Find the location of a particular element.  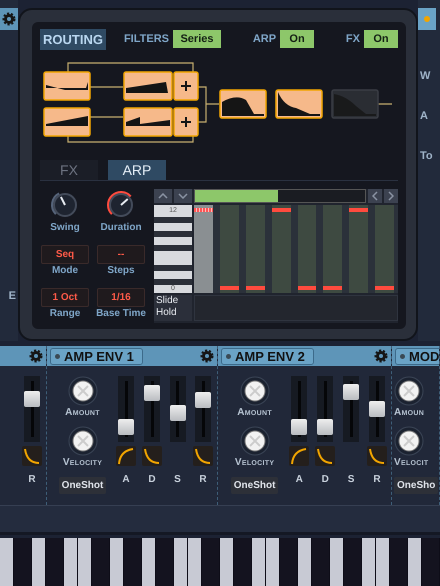

knob-label: Amoun is located at coordinates (409, 412).